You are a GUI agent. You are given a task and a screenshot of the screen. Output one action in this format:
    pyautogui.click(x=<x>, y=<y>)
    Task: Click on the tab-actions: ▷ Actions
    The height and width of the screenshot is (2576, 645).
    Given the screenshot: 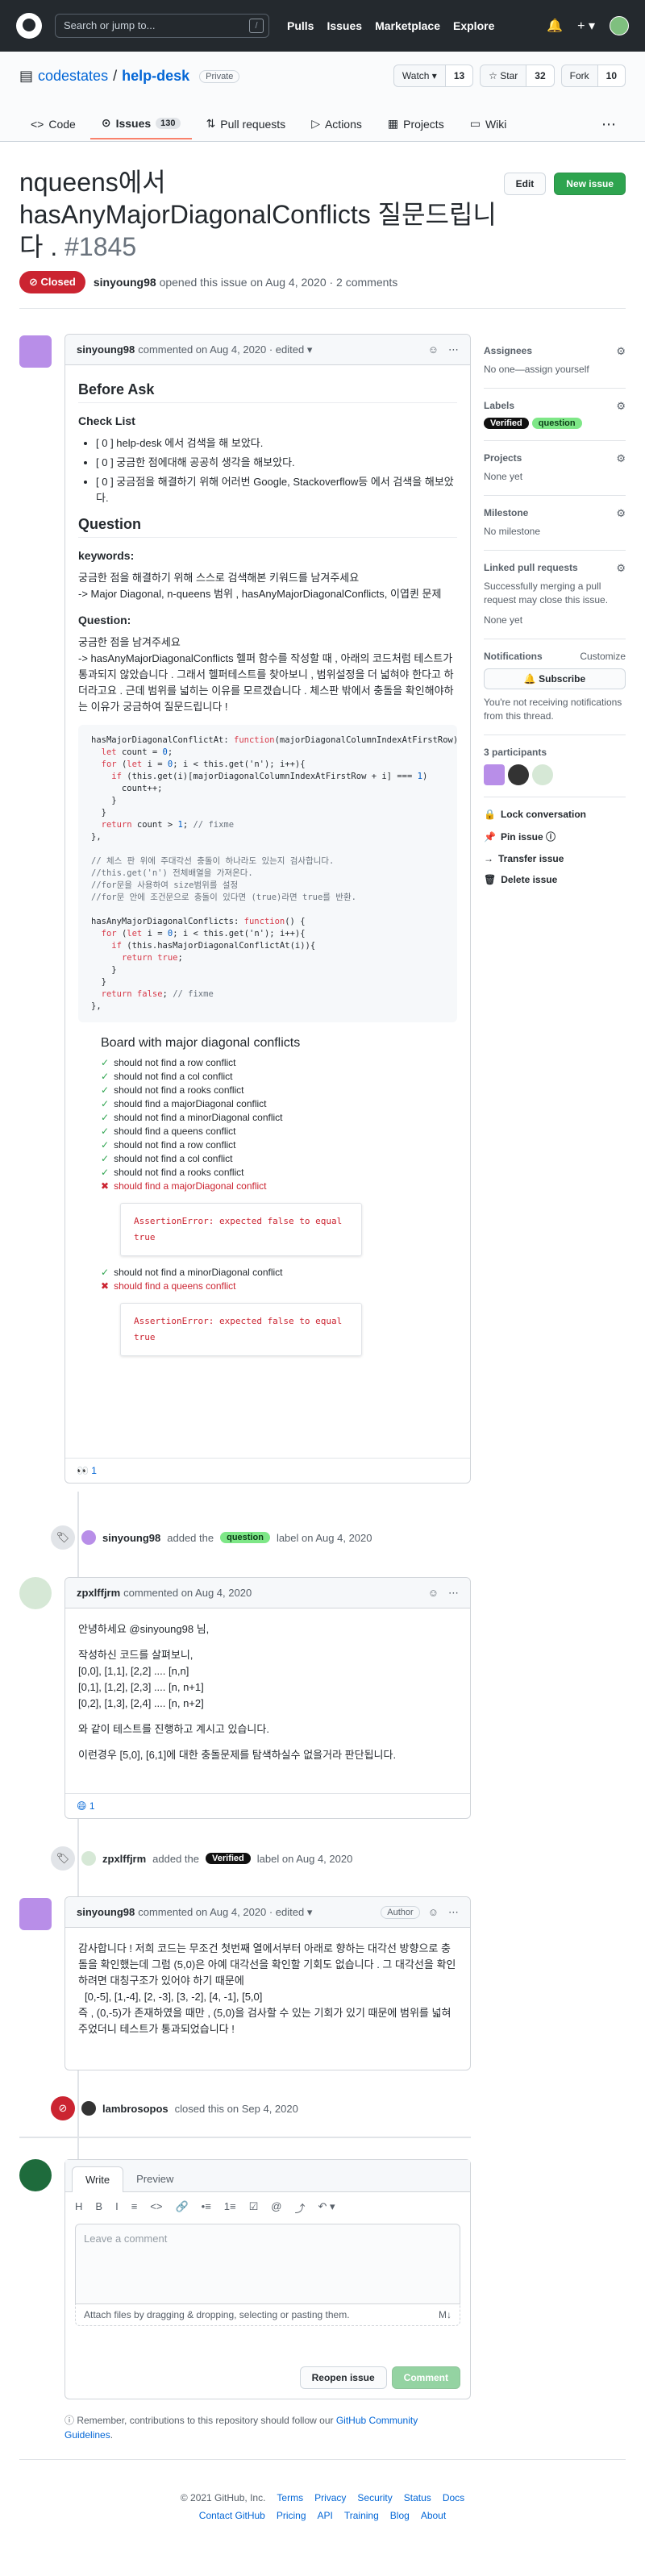 What is the action you would take?
    pyautogui.click(x=336, y=124)
    